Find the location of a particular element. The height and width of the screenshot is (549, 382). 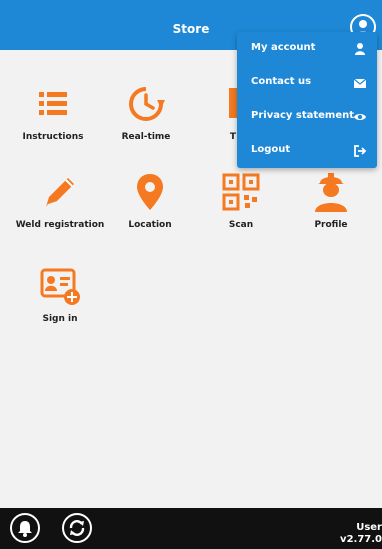

menu-item-label: Contact us is located at coordinates (281, 81).